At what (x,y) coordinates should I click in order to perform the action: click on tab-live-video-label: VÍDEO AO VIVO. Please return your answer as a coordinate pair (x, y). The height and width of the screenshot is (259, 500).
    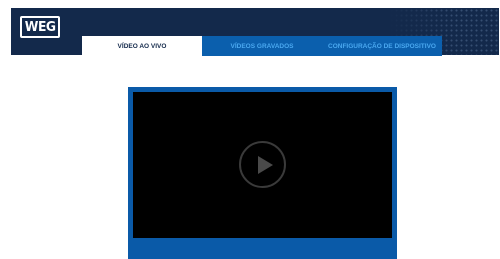
    Looking at the image, I should click on (142, 46).